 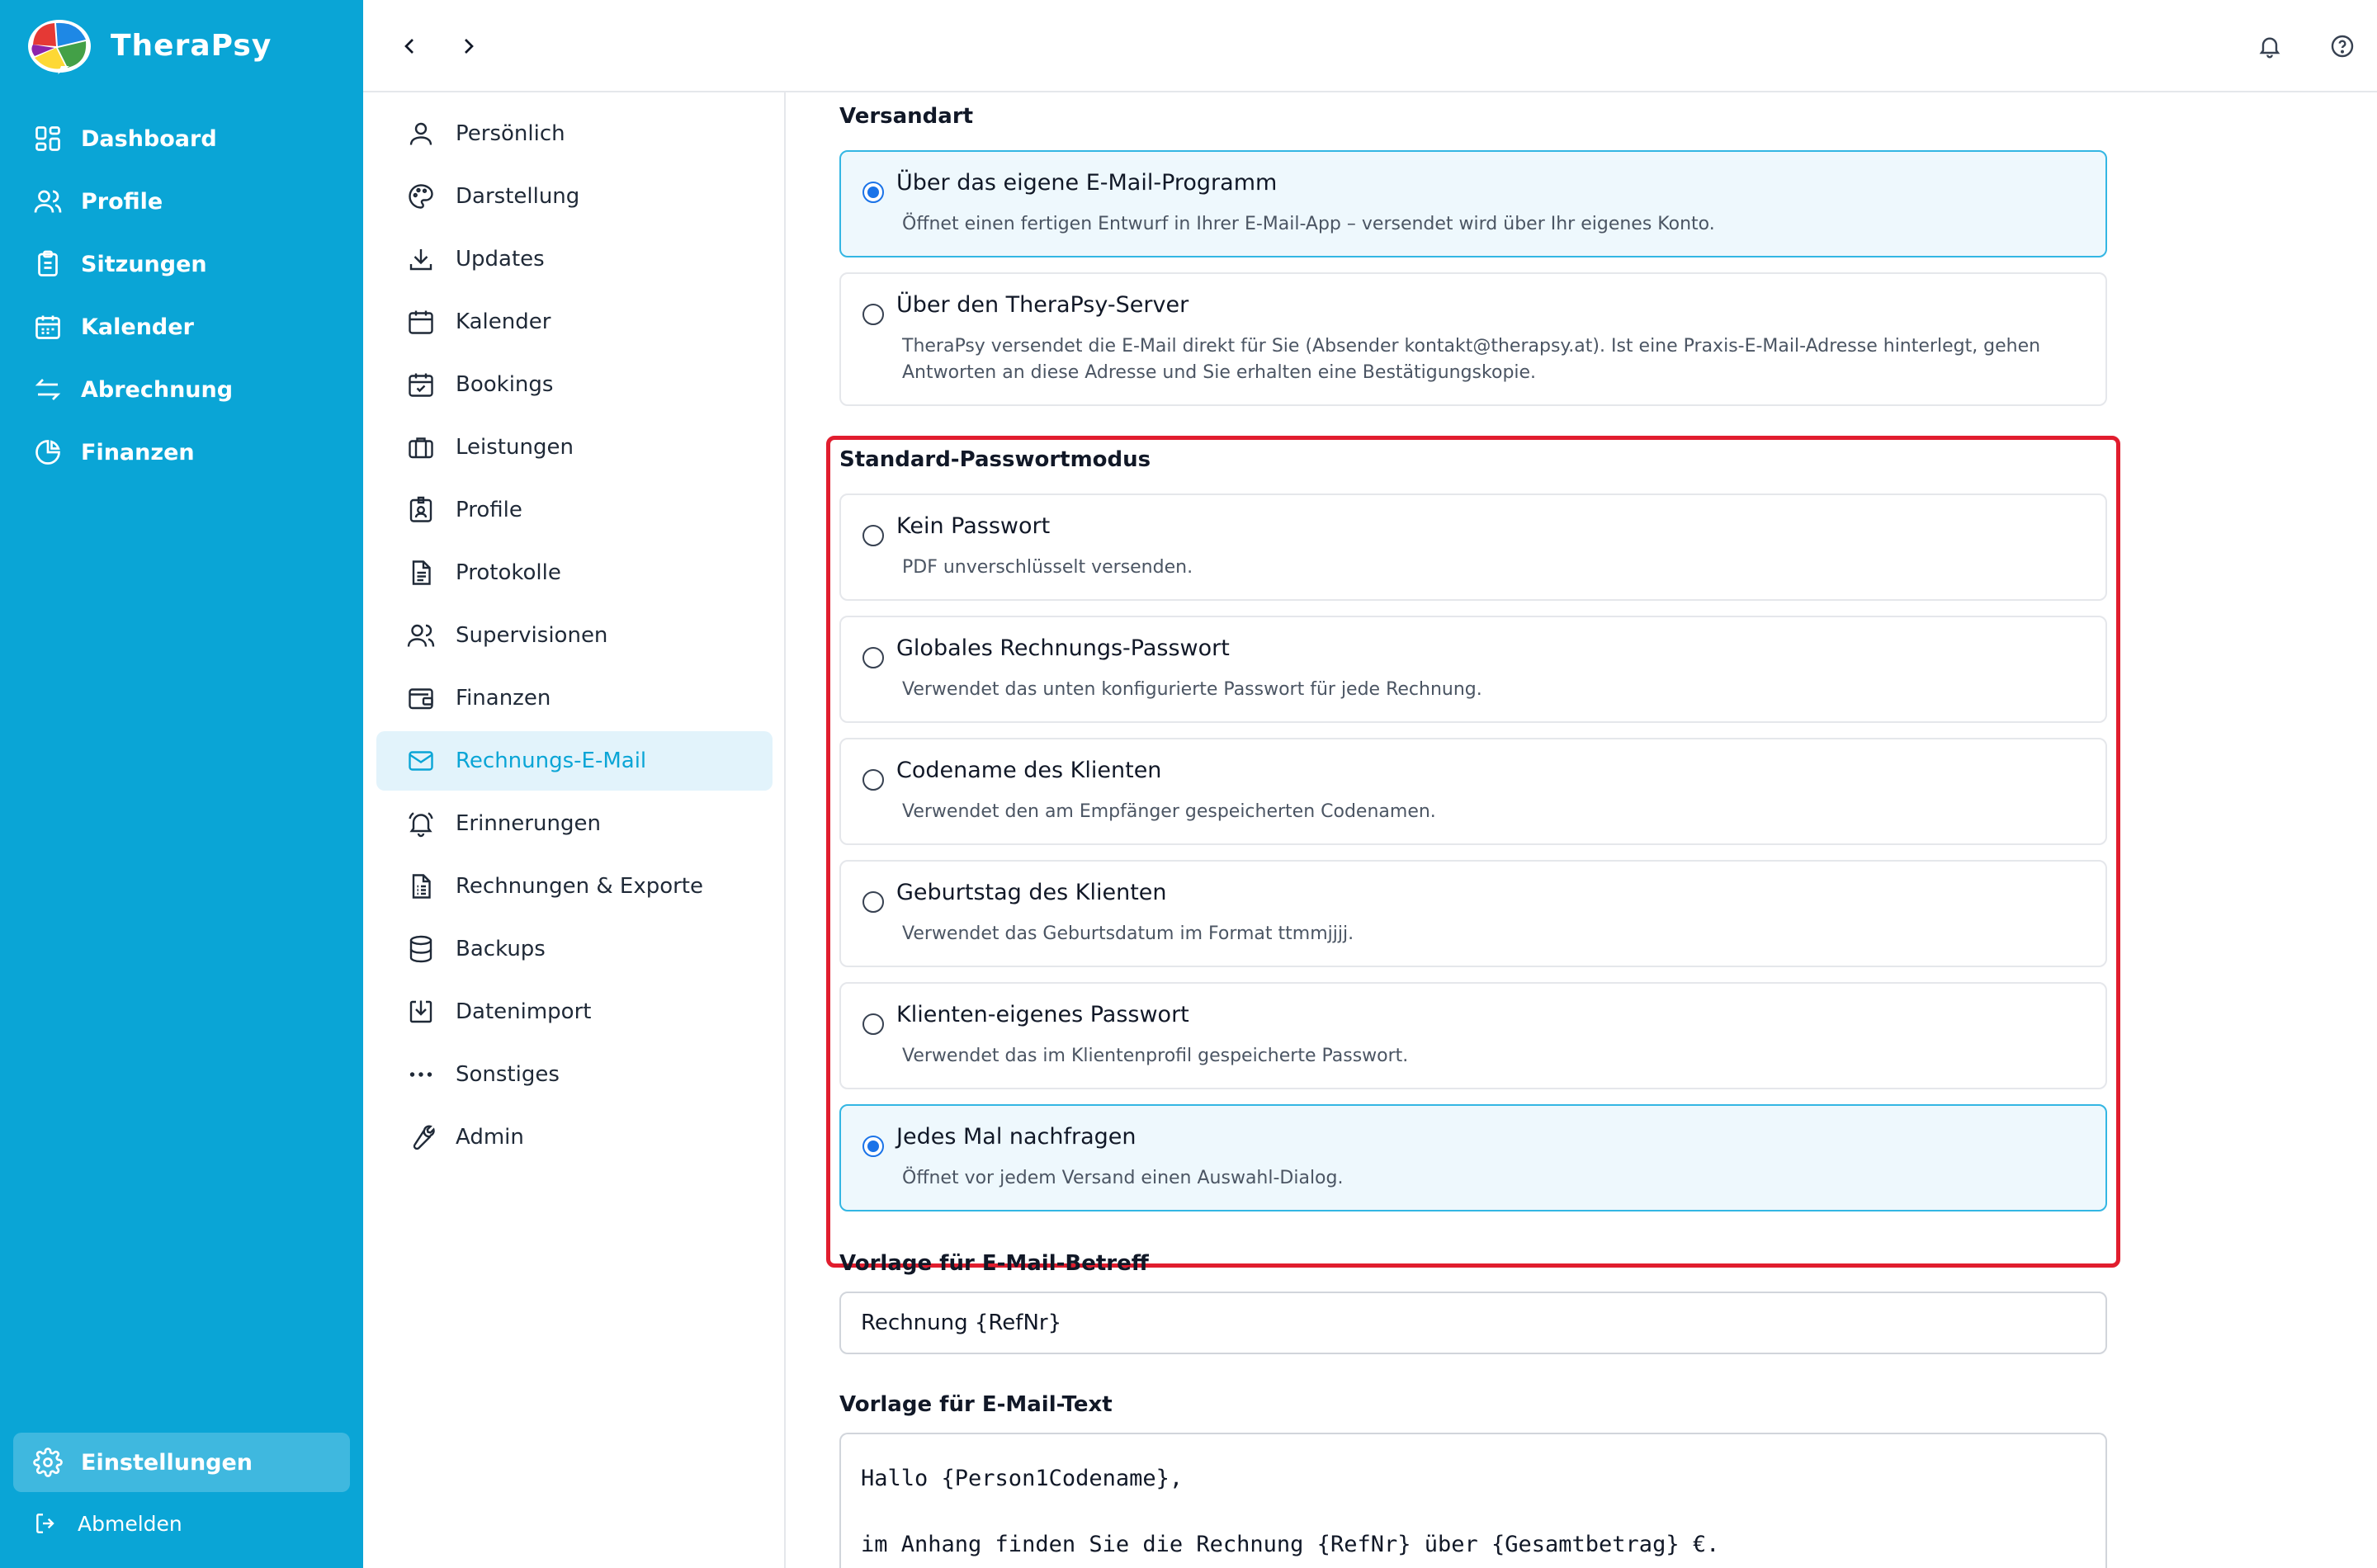 What do you see at coordinates (574, 510) in the screenshot?
I see `submenu-item-profile: Profile` at bounding box center [574, 510].